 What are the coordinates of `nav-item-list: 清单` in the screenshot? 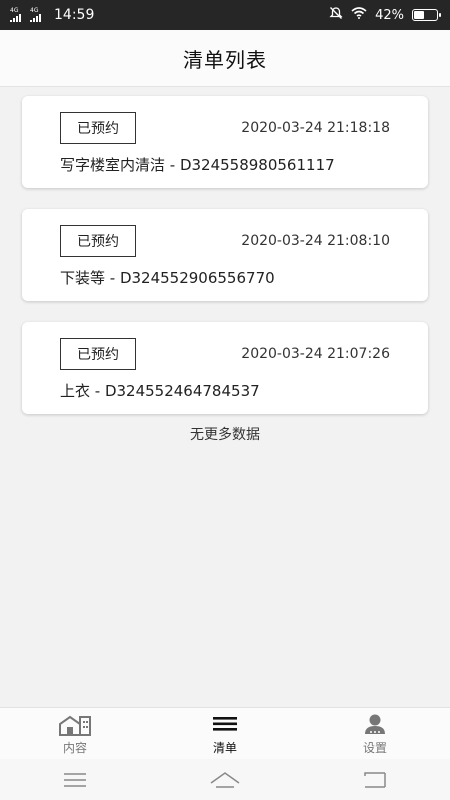 It's located at (225, 734).